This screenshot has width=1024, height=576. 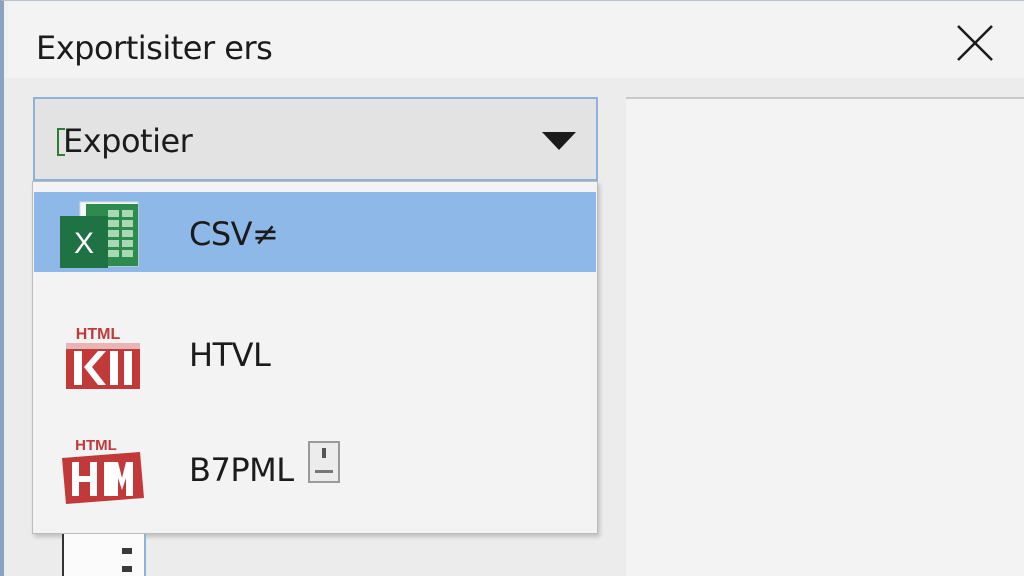 What do you see at coordinates (102, 236) in the screenshot?
I see `excel-icon: X` at bounding box center [102, 236].